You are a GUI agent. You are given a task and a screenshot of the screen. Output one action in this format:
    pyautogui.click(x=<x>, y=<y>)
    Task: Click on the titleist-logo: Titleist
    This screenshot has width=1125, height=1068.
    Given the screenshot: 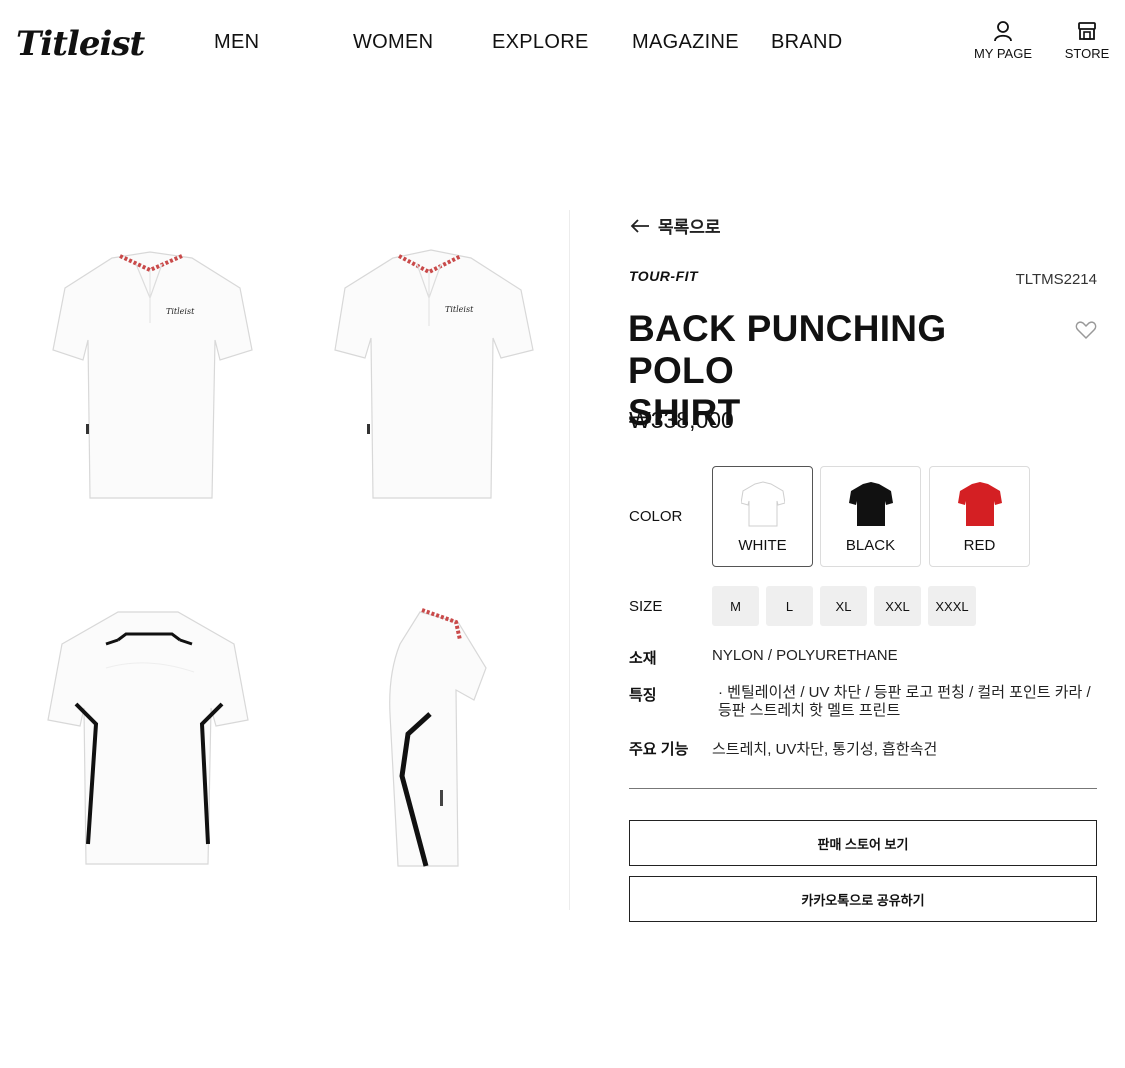 What is the action you would take?
    pyautogui.click(x=80, y=44)
    